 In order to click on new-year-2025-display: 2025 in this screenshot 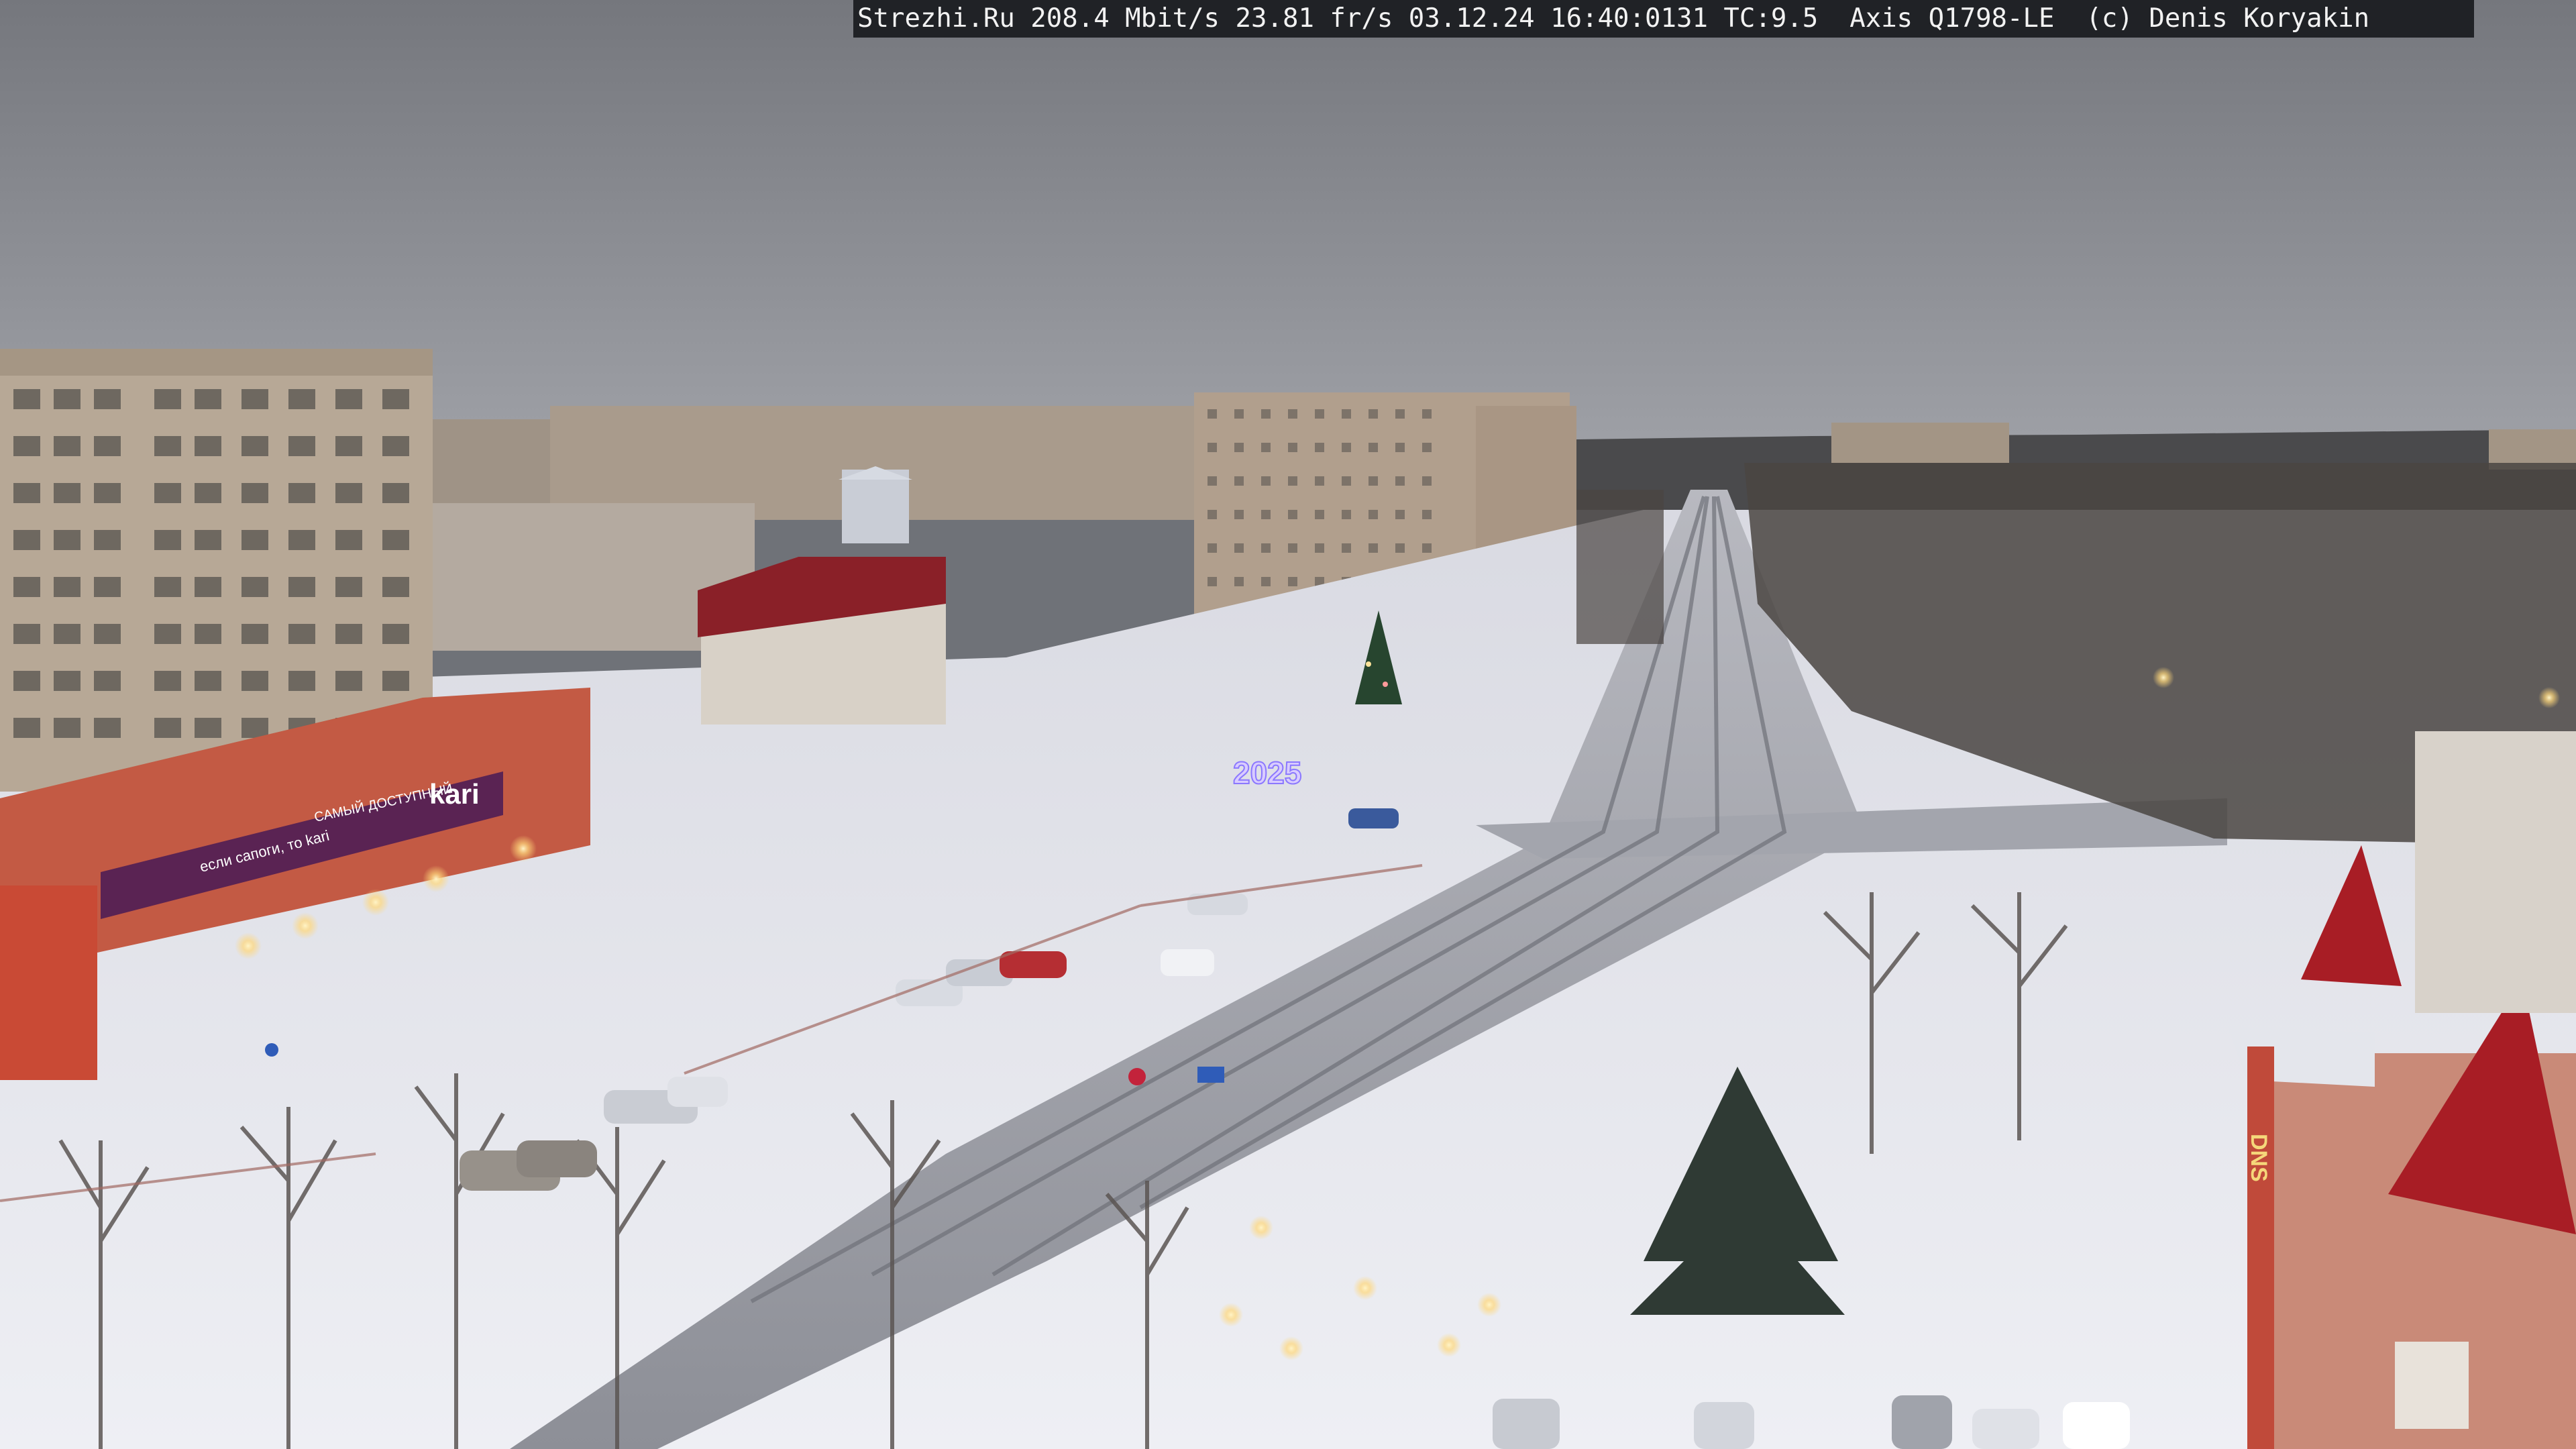, I will do `click(1267, 772)`.